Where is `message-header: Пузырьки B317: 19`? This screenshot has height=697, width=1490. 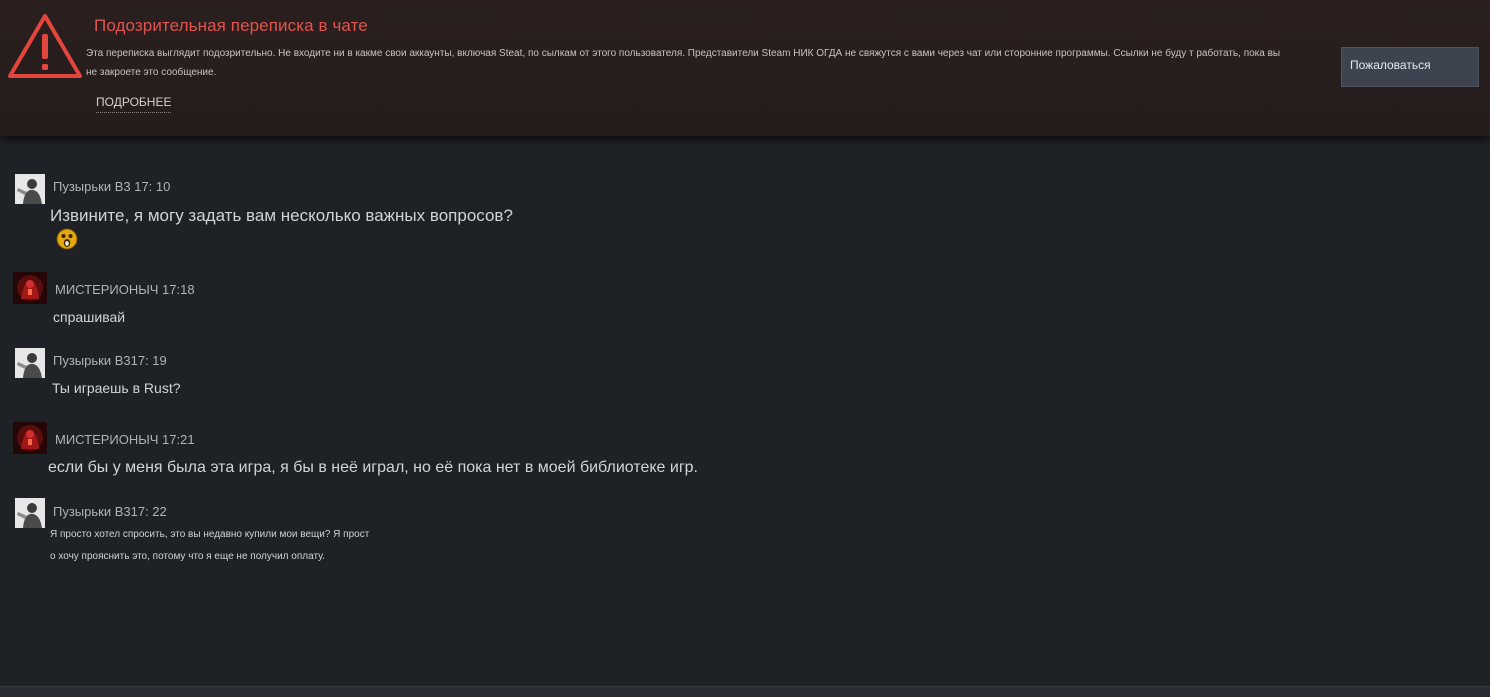 message-header: Пузырьки B317: 19 is located at coordinates (110, 360).